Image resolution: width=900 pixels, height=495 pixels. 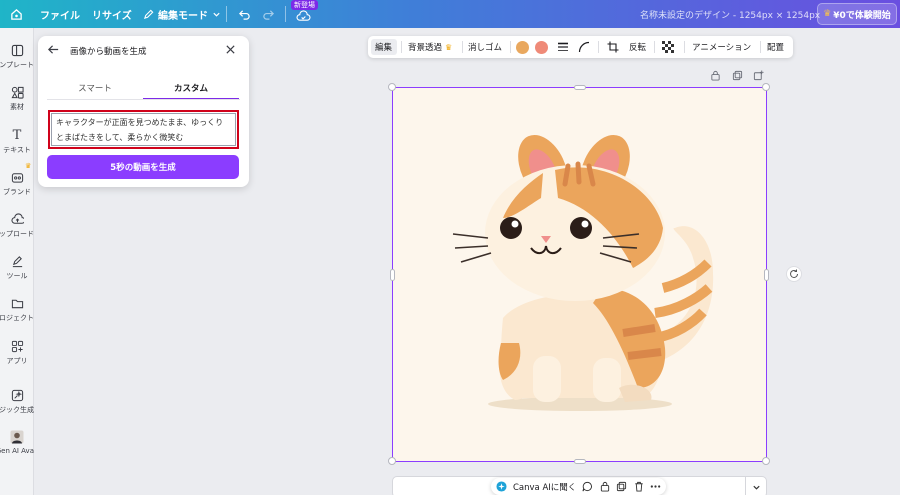 I want to click on add-page-icon, so click(x=758, y=75).